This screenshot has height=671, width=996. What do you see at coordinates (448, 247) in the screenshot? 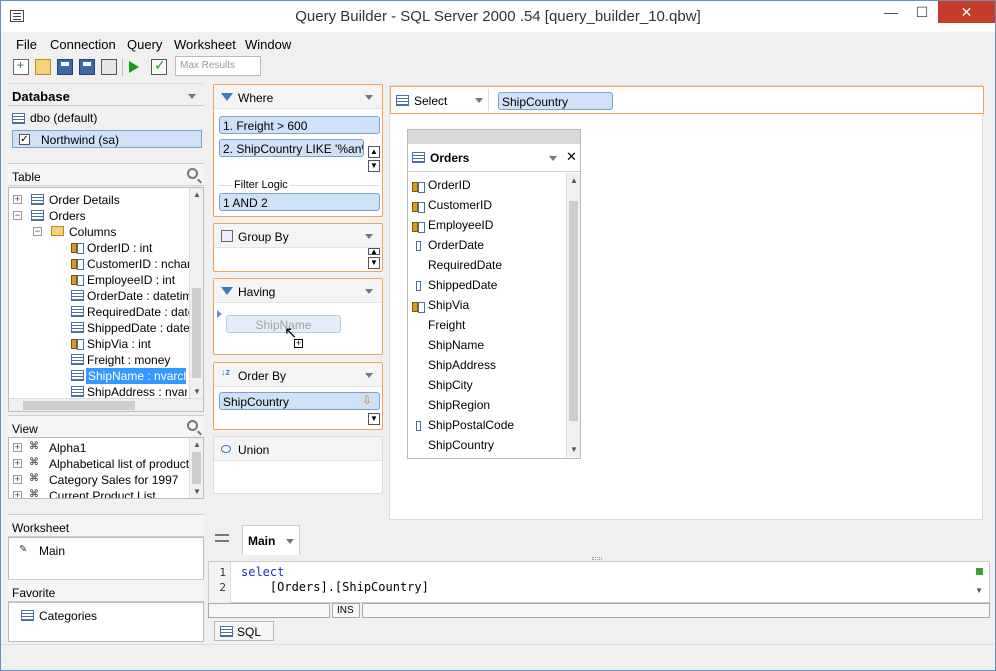
I see `column-item: OrderDate` at bounding box center [448, 247].